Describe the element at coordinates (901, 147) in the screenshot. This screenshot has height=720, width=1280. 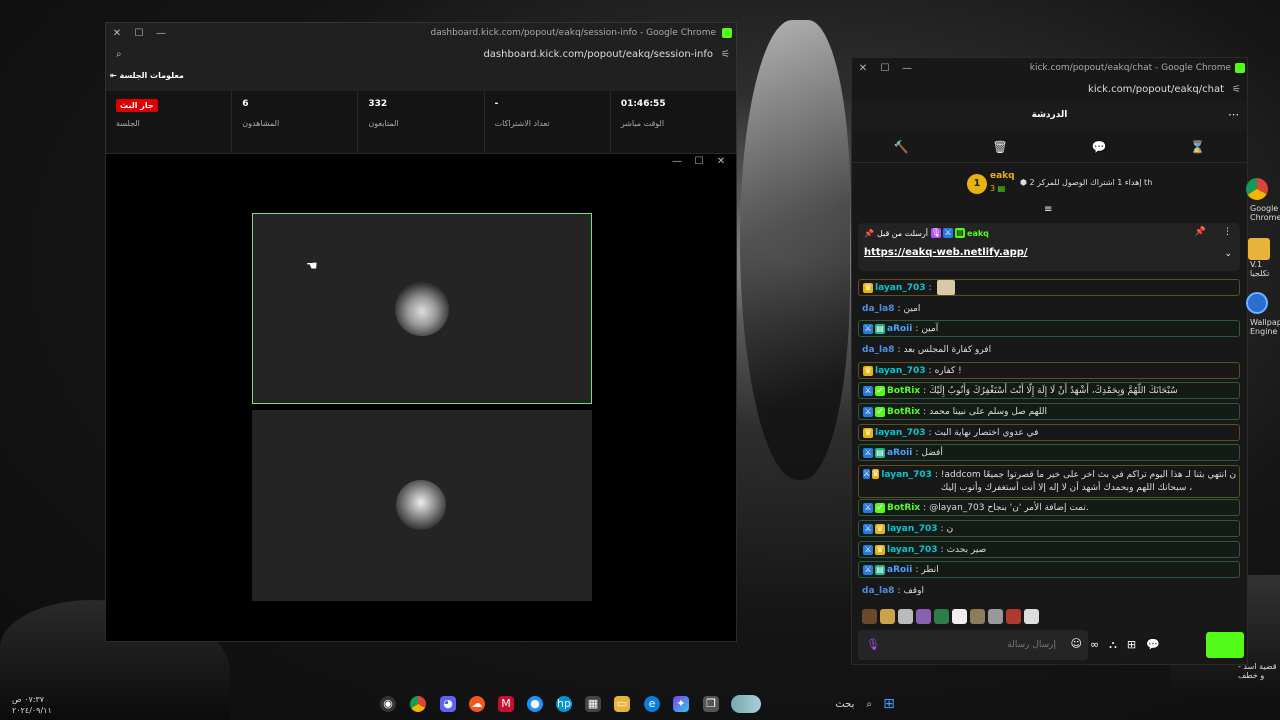
I see `ban-hammer-icon: 🔨` at that location.